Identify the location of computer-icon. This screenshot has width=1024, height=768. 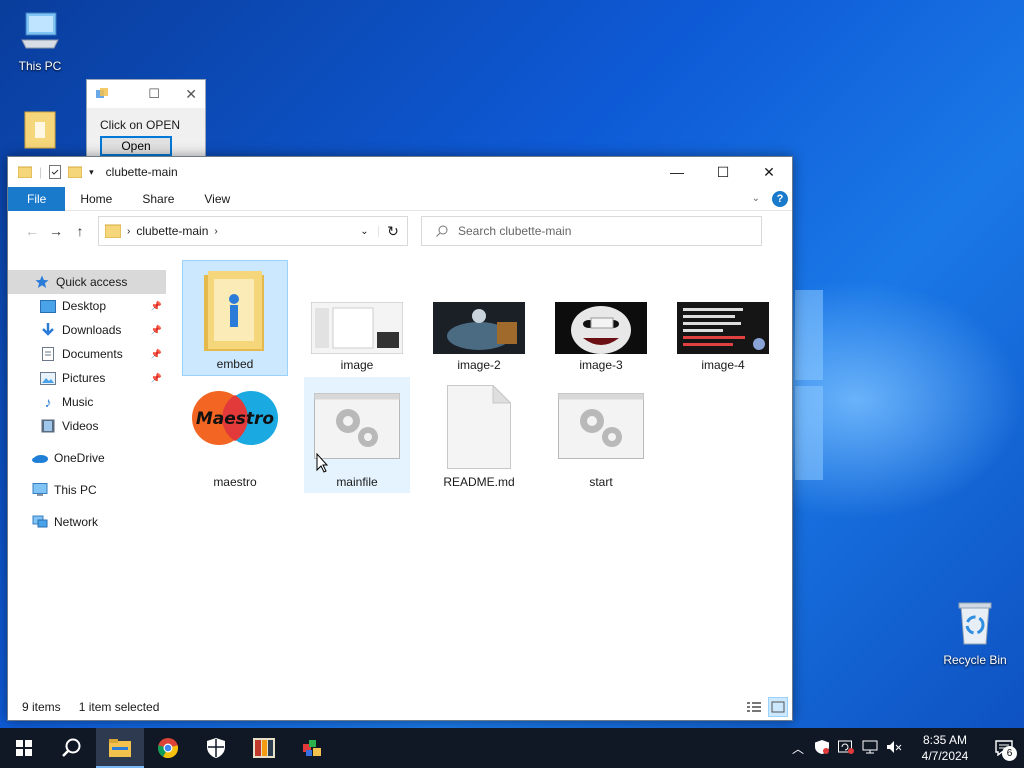
(40, 490).